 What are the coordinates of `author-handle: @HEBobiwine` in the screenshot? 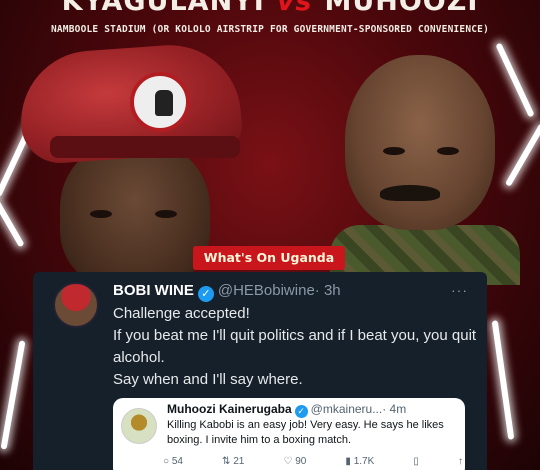 It's located at (266, 290).